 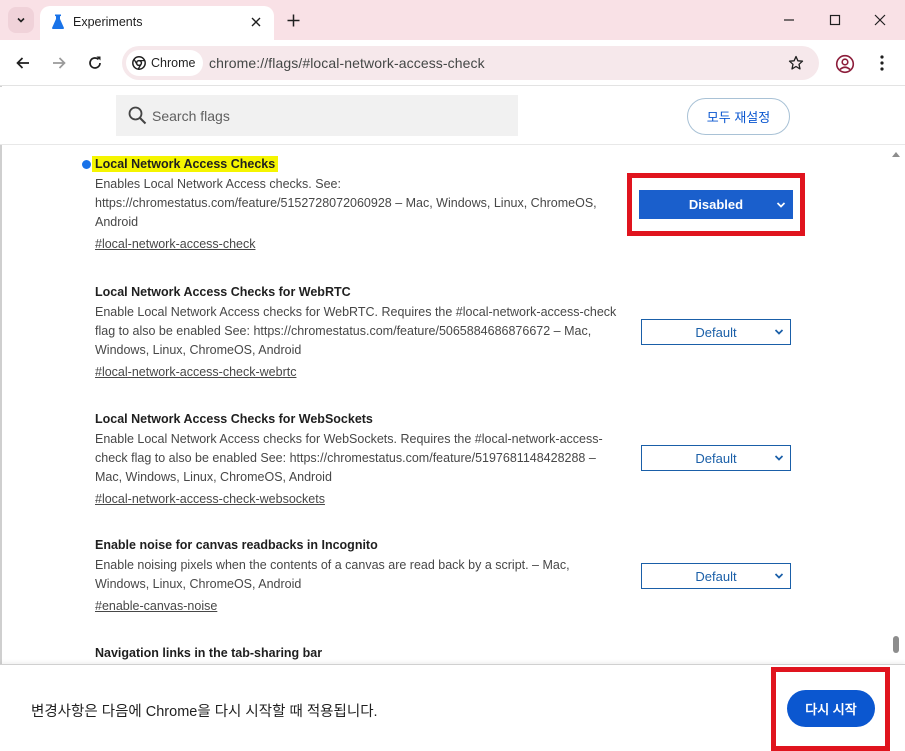 What do you see at coordinates (831, 708) in the screenshot?
I see `relaunch-button: 다시 시작` at bounding box center [831, 708].